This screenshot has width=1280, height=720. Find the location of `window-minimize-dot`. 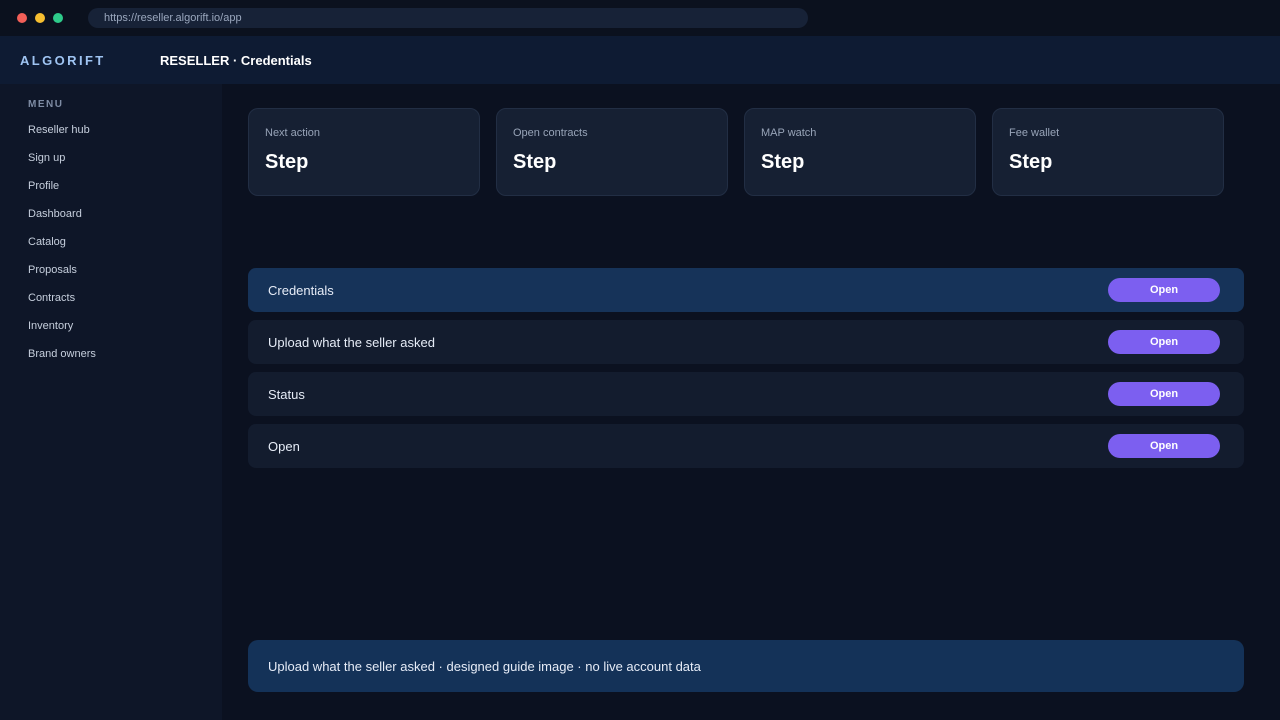

window-minimize-dot is located at coordinates (40, 18).